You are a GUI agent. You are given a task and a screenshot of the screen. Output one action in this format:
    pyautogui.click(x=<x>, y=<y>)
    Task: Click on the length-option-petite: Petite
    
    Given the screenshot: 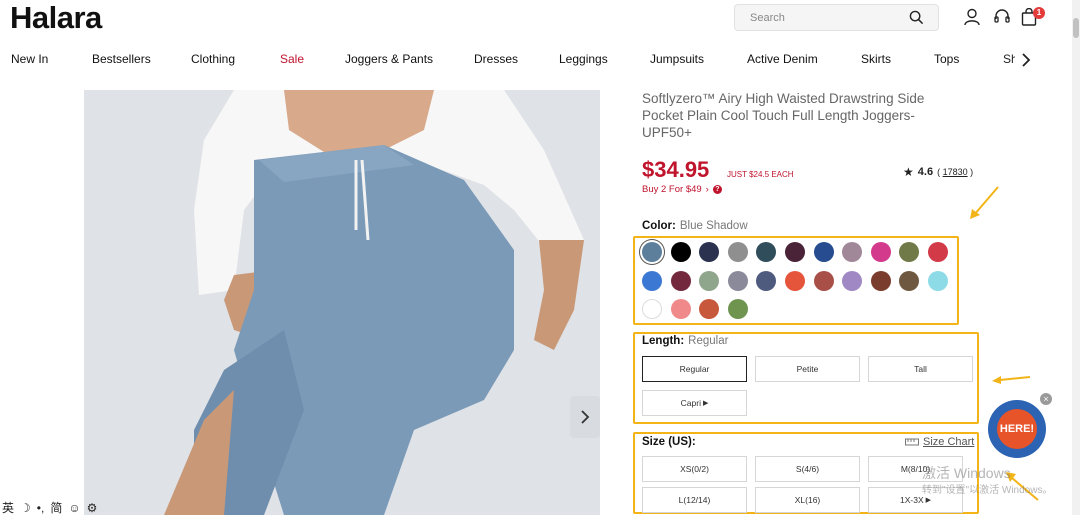 What is the action you would take?
    pyautogui.click(x=807, y=369)
    